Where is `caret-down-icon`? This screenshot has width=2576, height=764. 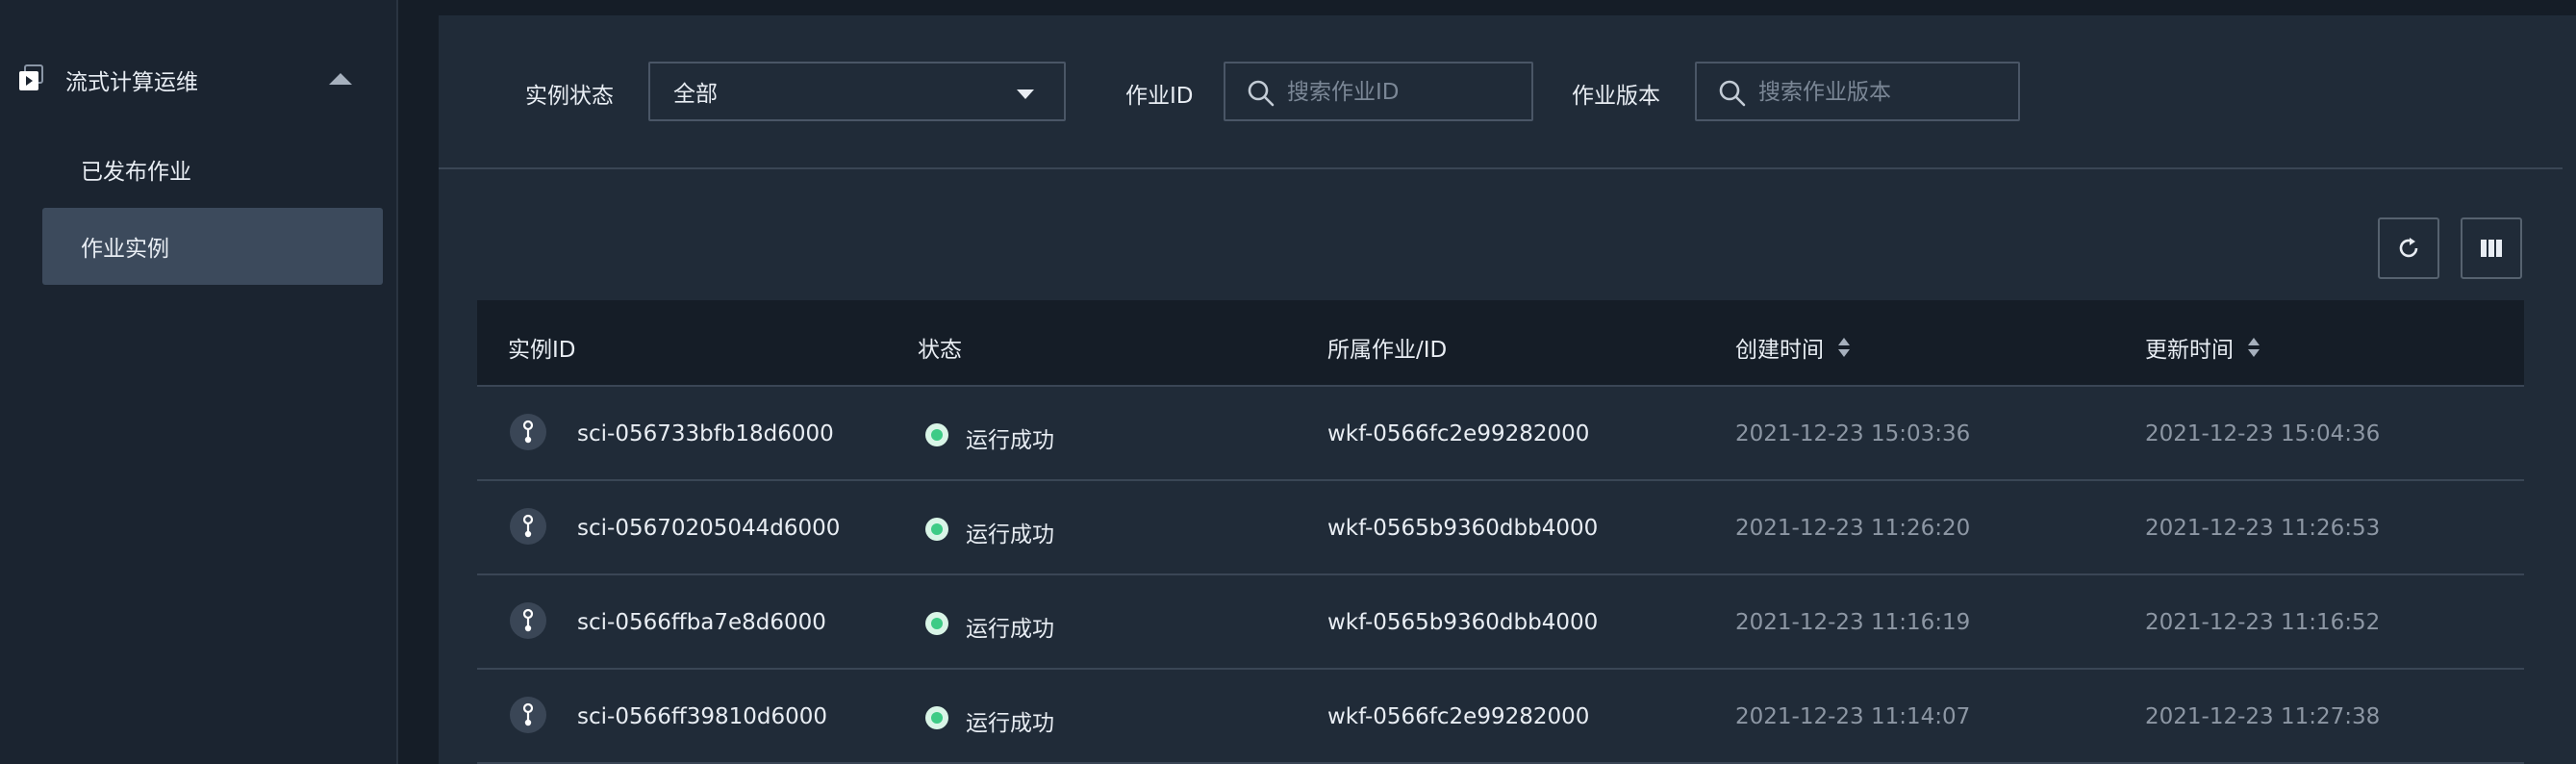 caret-down-icon is located at coordinates (1025, 94).